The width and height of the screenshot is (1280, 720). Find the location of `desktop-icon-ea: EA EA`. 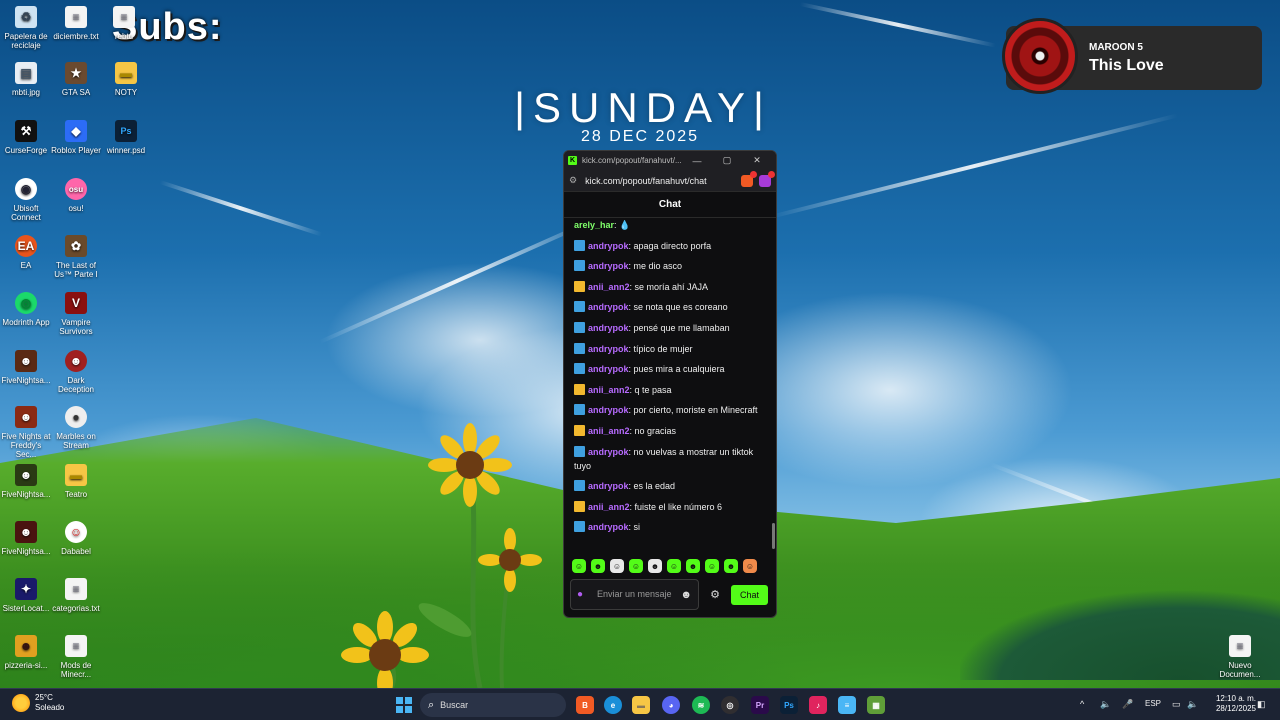

desktop-icon-ea: EA EA is located at coordinates (26, 252).